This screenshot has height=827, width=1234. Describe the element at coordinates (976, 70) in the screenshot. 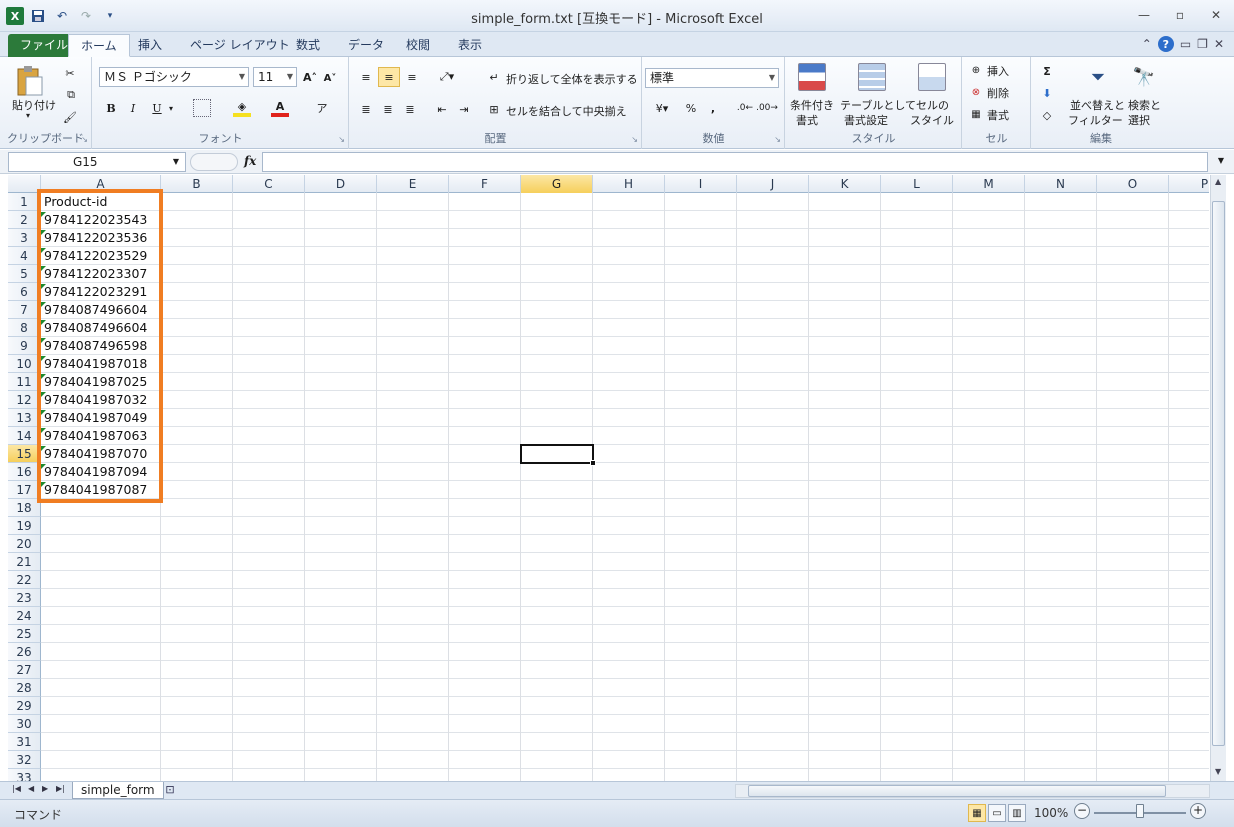

I see `insert-cells-icon: ⊕` at that location.